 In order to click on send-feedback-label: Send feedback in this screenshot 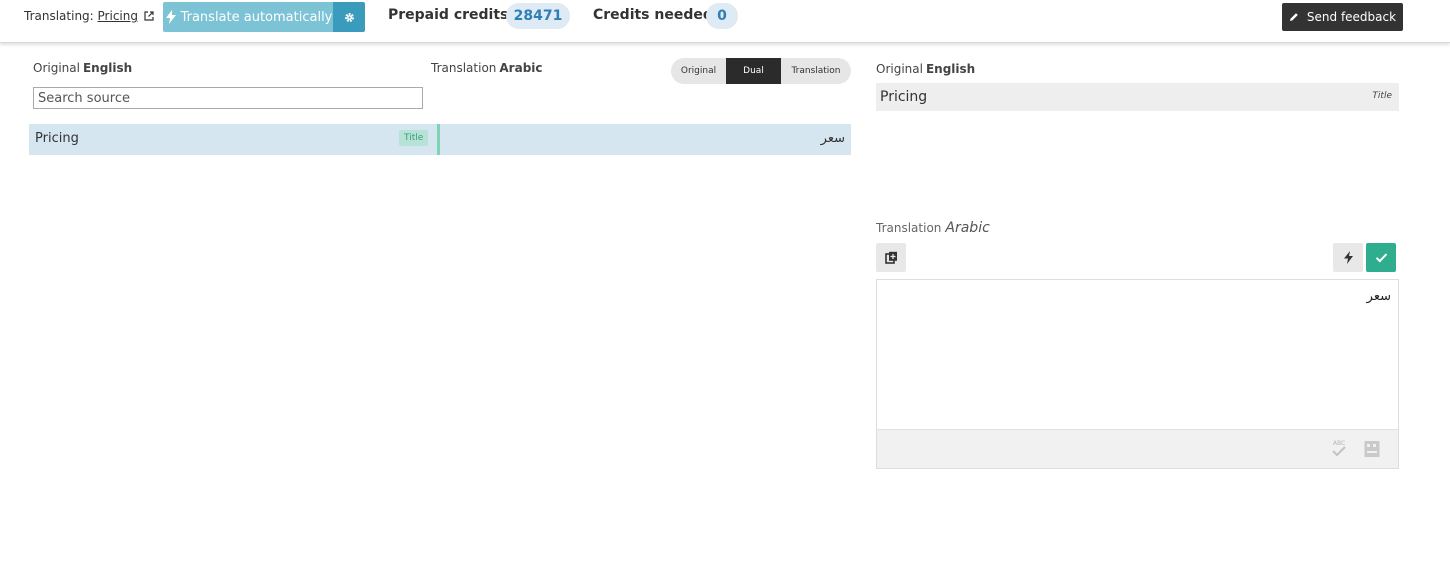, I will do `click(1351, 17)`.